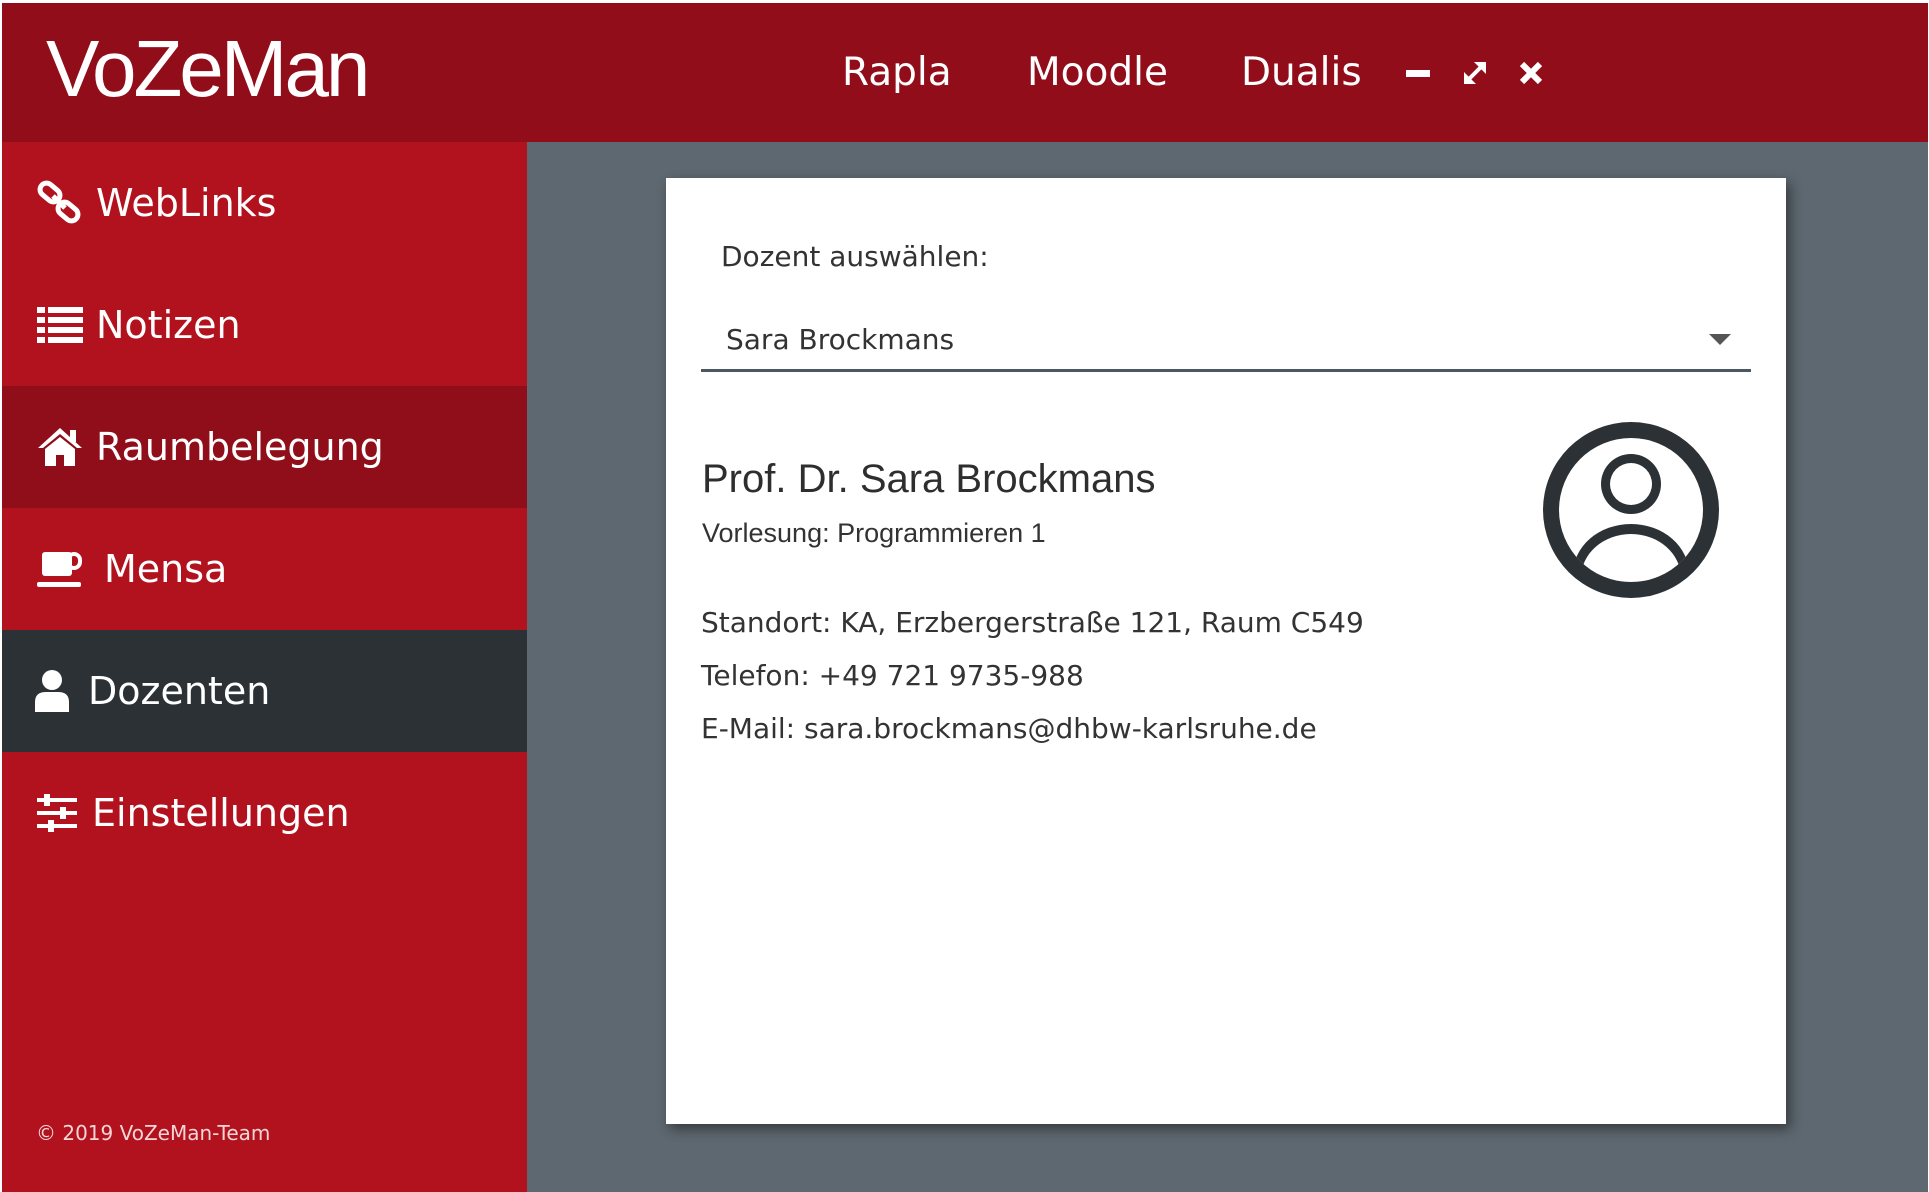 The image size is (1929, 1192). Describe the element at coordinates (221, 813) in the screenshot. I see `sidebar-item-label: Einstellungen` at that location.